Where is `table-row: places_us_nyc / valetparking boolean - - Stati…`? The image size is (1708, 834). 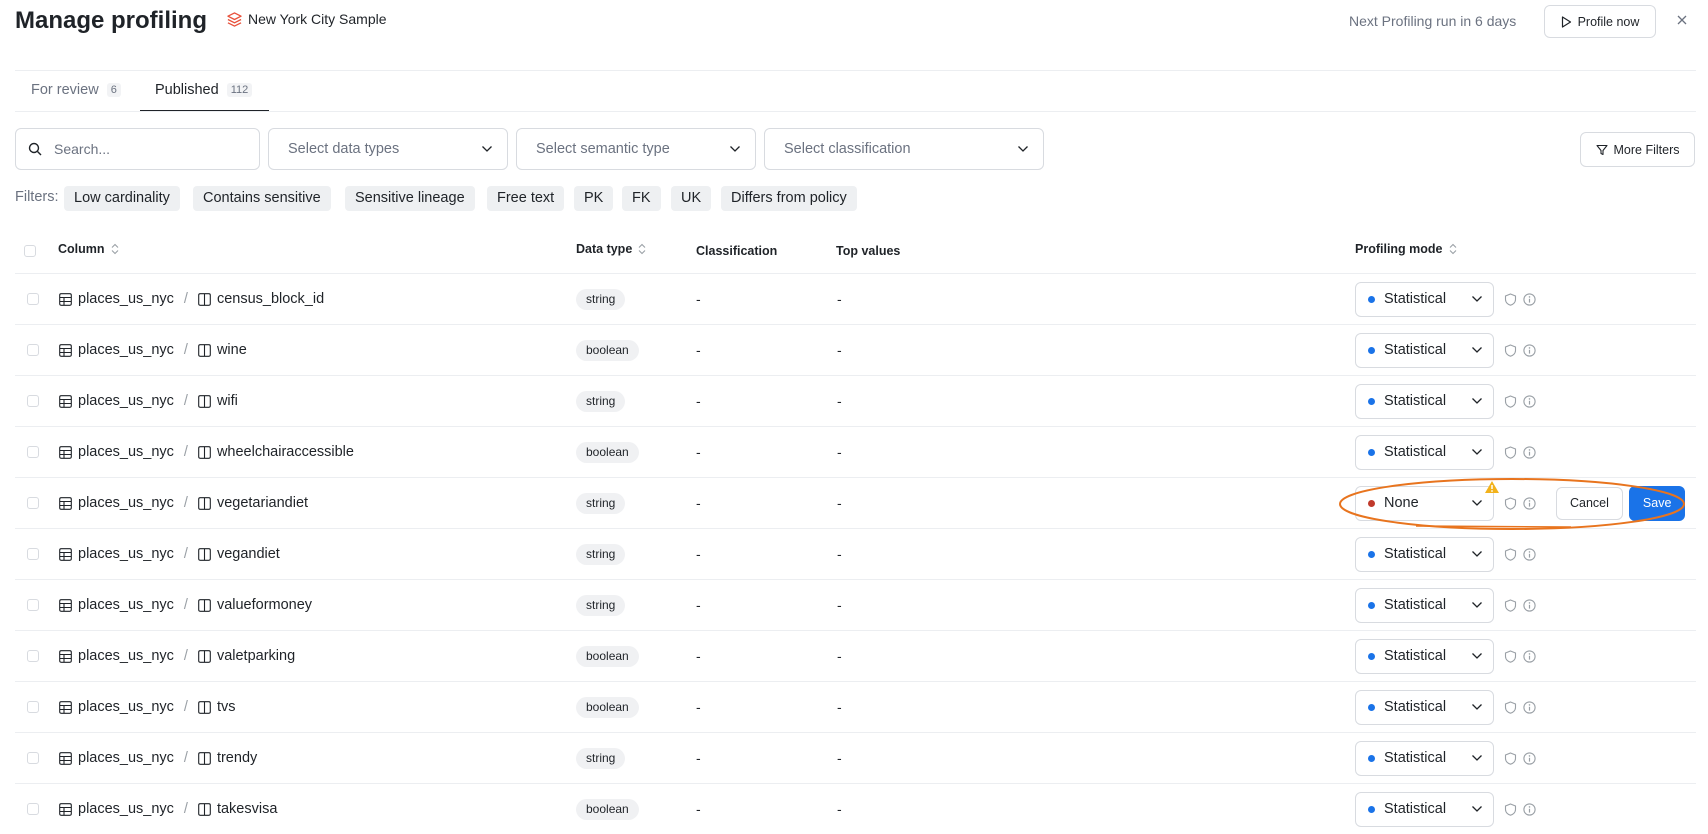
table-row: places_us_nyc / valetparking boolean - - Stati… is located at coordinates (855, 655).